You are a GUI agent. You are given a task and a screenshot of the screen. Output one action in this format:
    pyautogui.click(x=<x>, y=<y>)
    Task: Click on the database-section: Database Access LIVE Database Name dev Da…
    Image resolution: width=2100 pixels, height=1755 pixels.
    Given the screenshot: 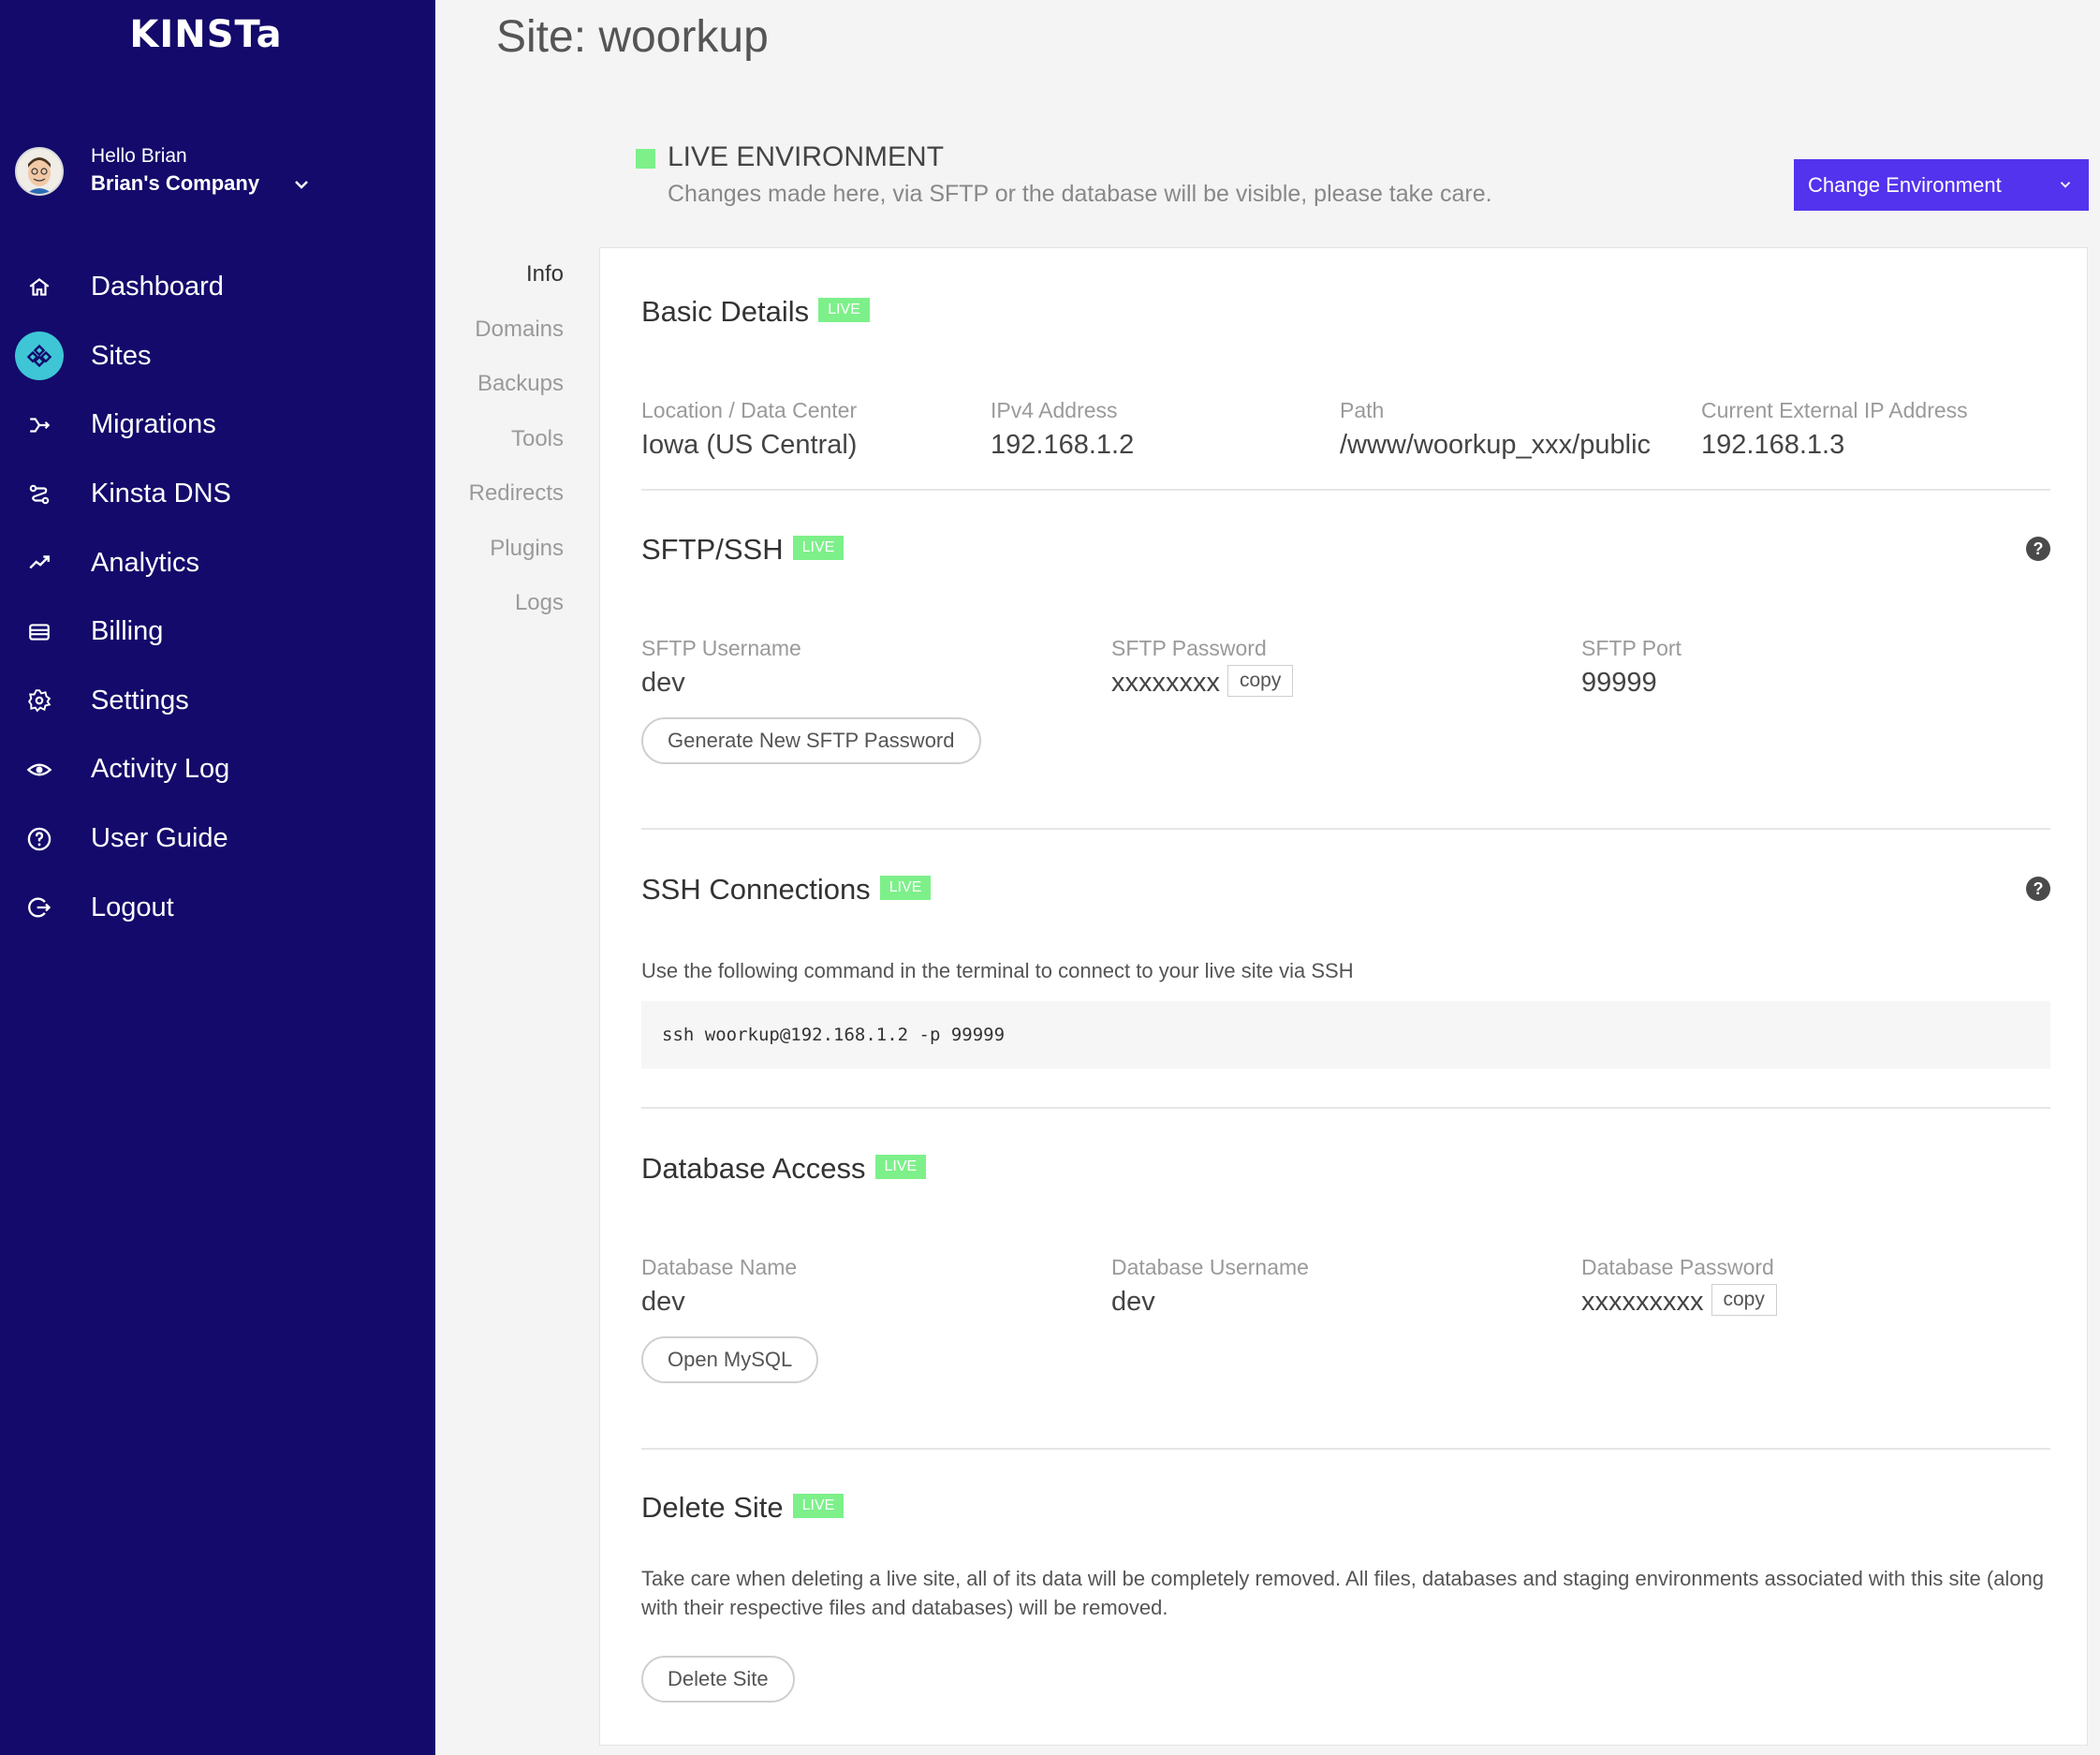 What is the action you would take?
    pyautogui.click(x=1345, y=1274)
    